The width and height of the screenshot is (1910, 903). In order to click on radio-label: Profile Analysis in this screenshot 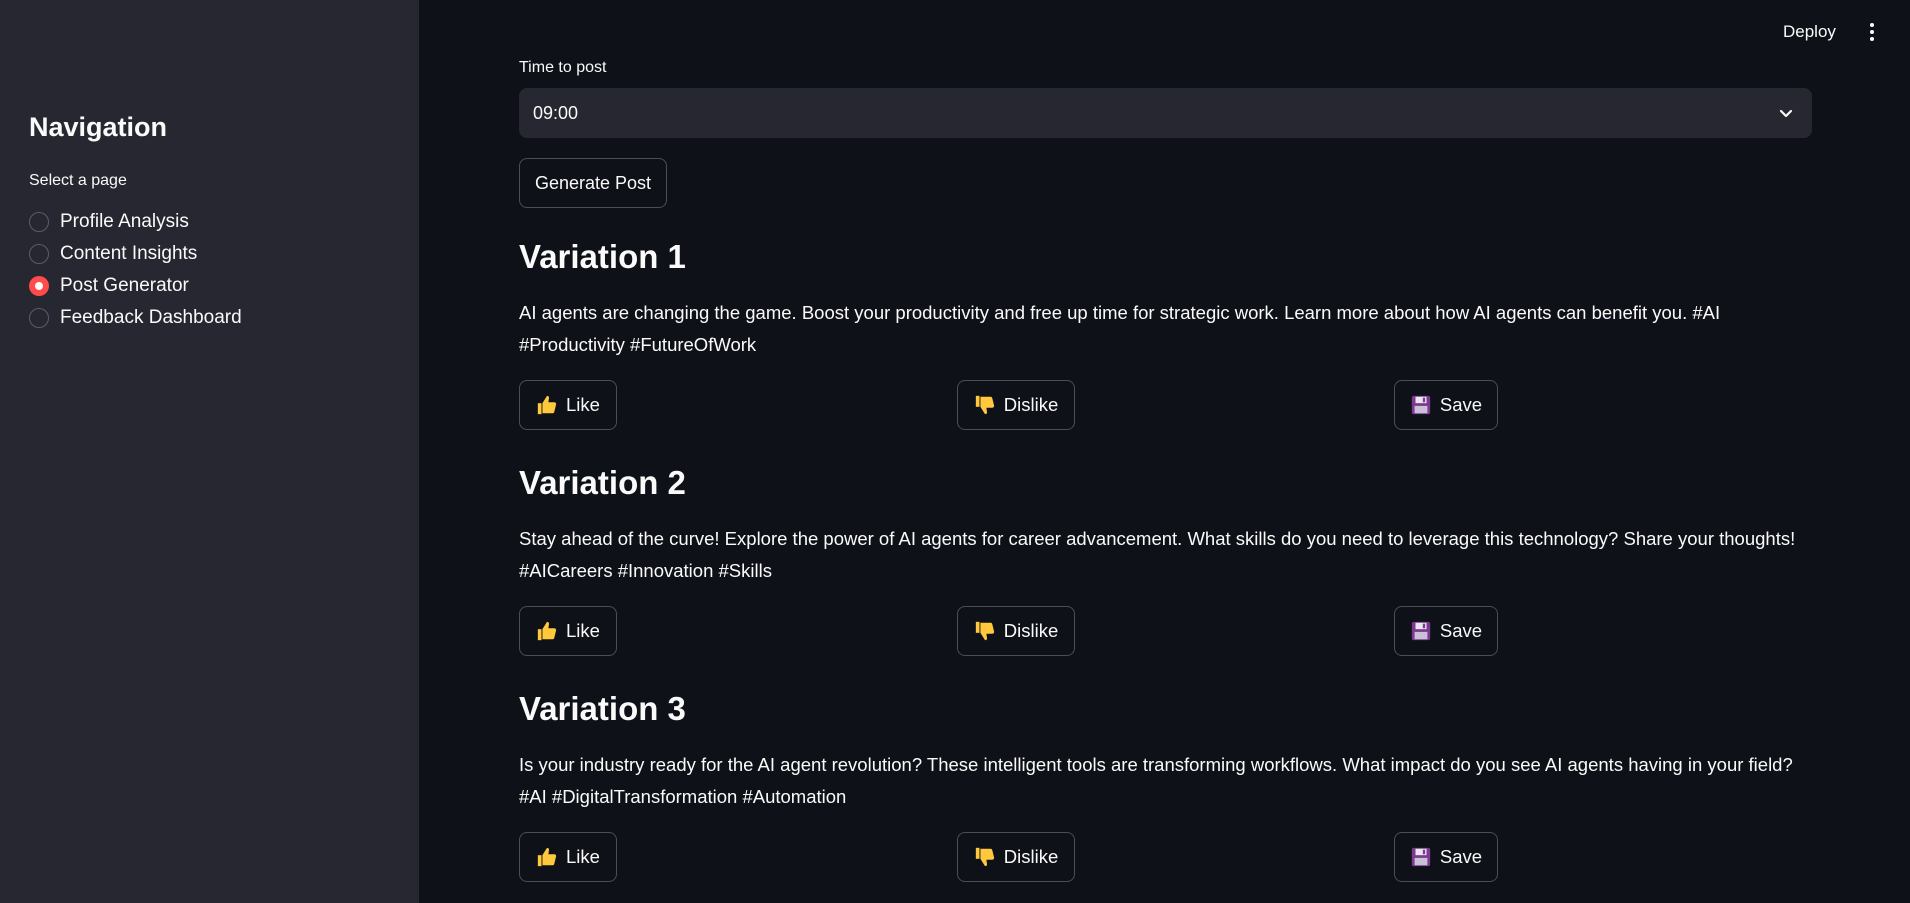, I will do `click(124, 221)`.